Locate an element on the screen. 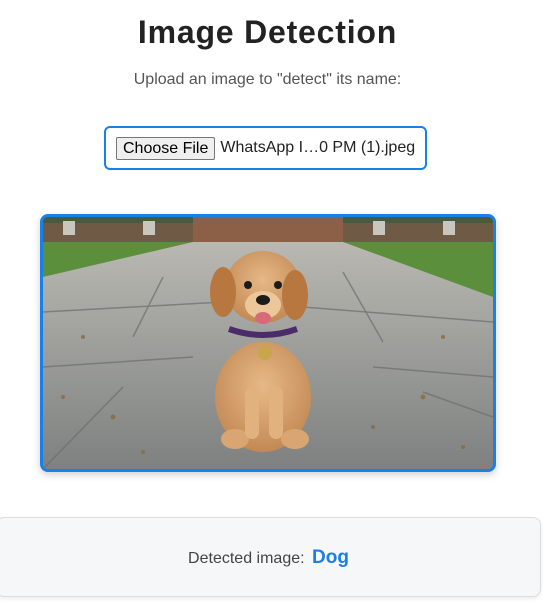  detection-result: Detected image: Dog is located at coordinates (270, 558).